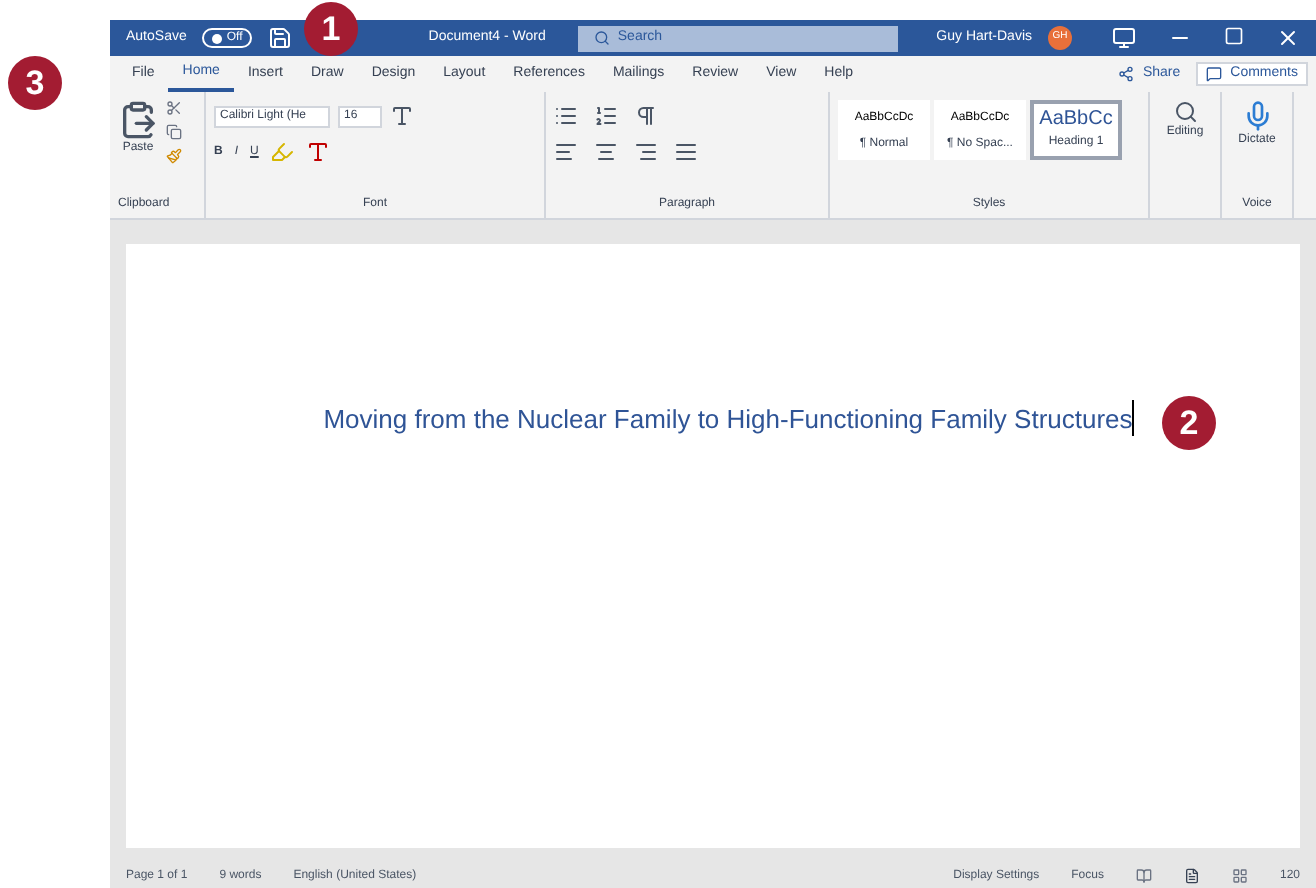 The image size is (1316, 888). I want to click on numbering-icon, so click(606, 116).